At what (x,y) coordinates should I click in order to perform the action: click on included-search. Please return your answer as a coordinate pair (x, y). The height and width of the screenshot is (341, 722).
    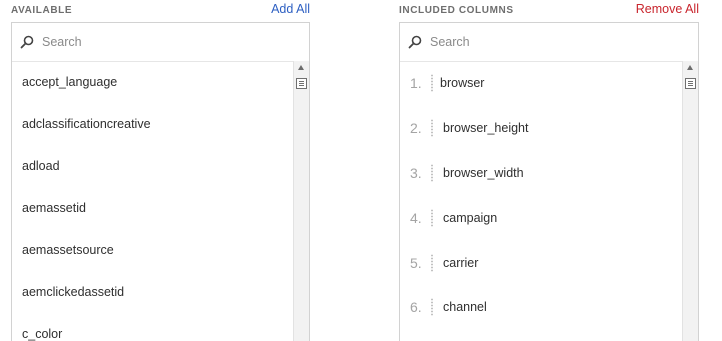
    Looking at the image, I should click on (549, 42).